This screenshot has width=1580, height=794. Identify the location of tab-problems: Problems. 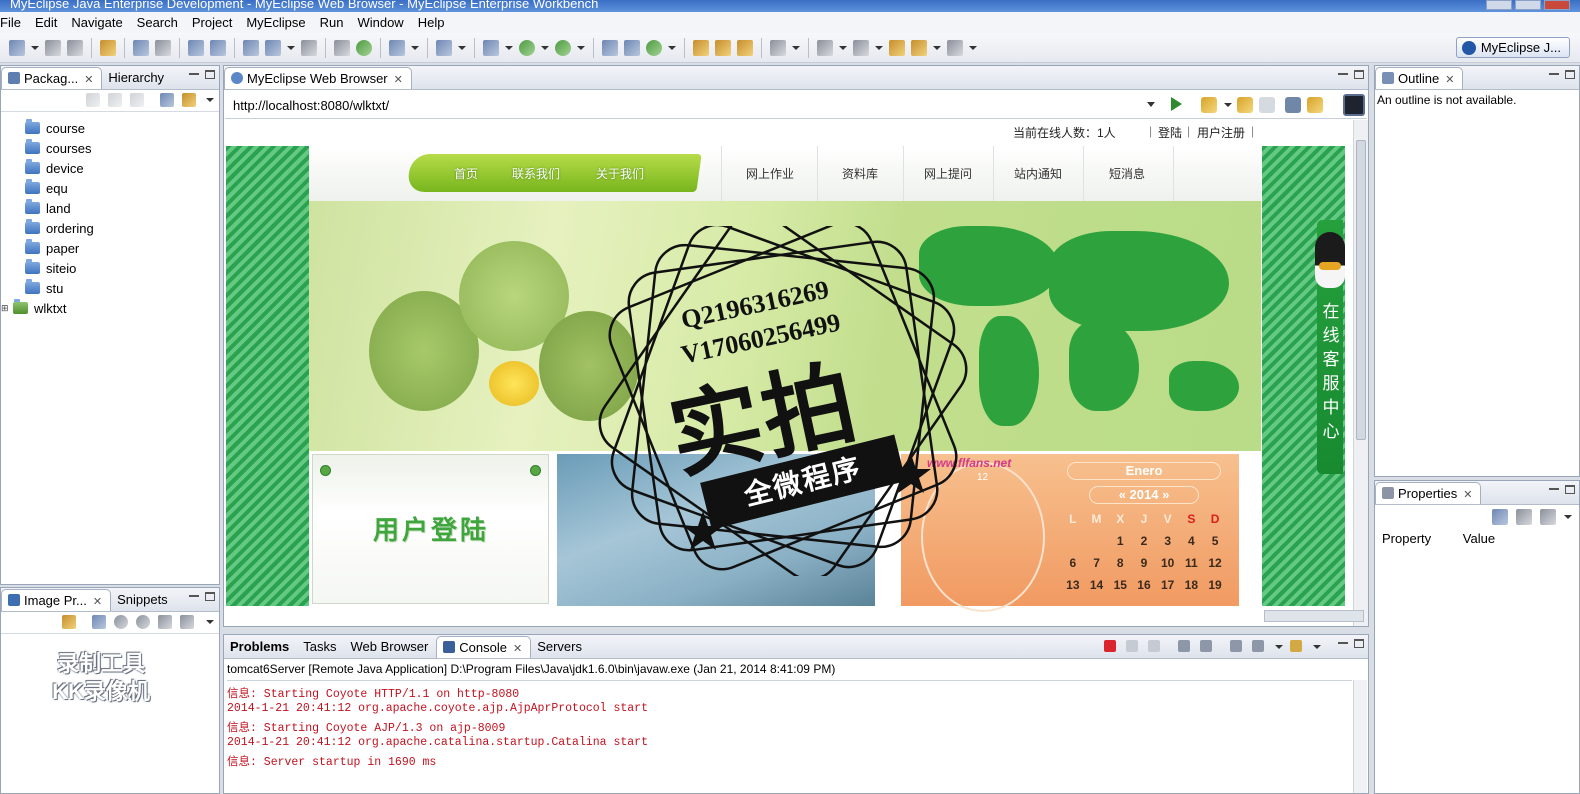
(260, 647).